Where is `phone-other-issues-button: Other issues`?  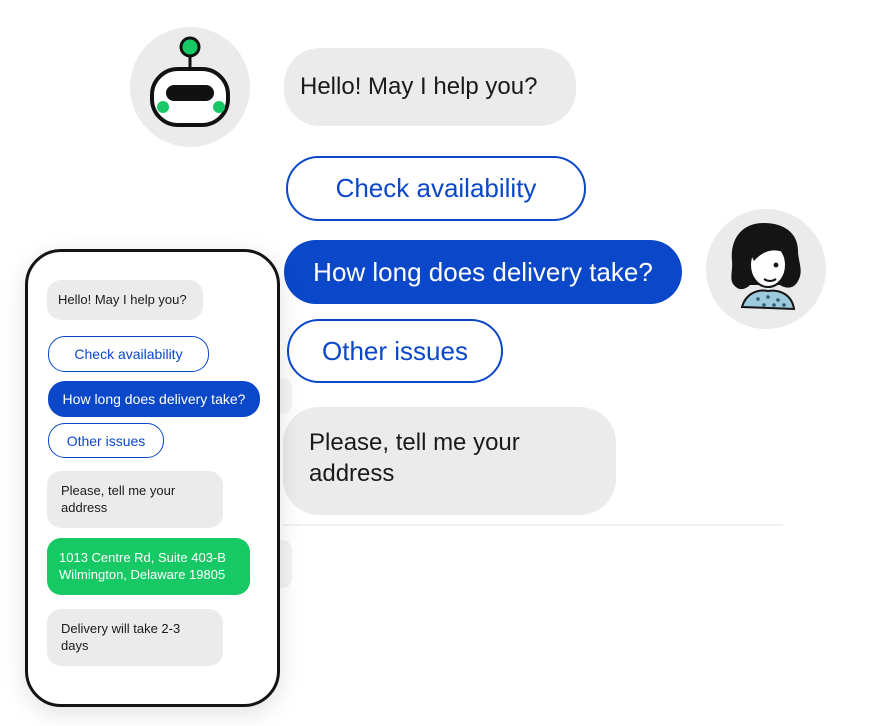 phone-other-issues-button: Other issues is located at coordinates (106, 440).